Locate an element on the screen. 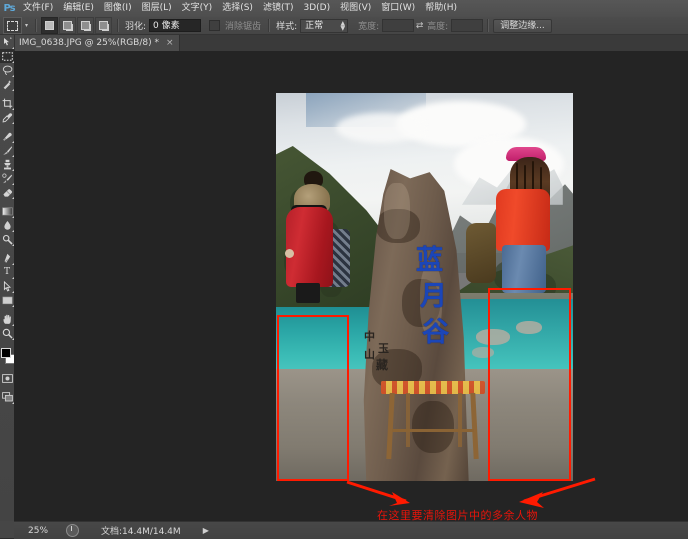  table-rail is located at coordinates (433, 430).